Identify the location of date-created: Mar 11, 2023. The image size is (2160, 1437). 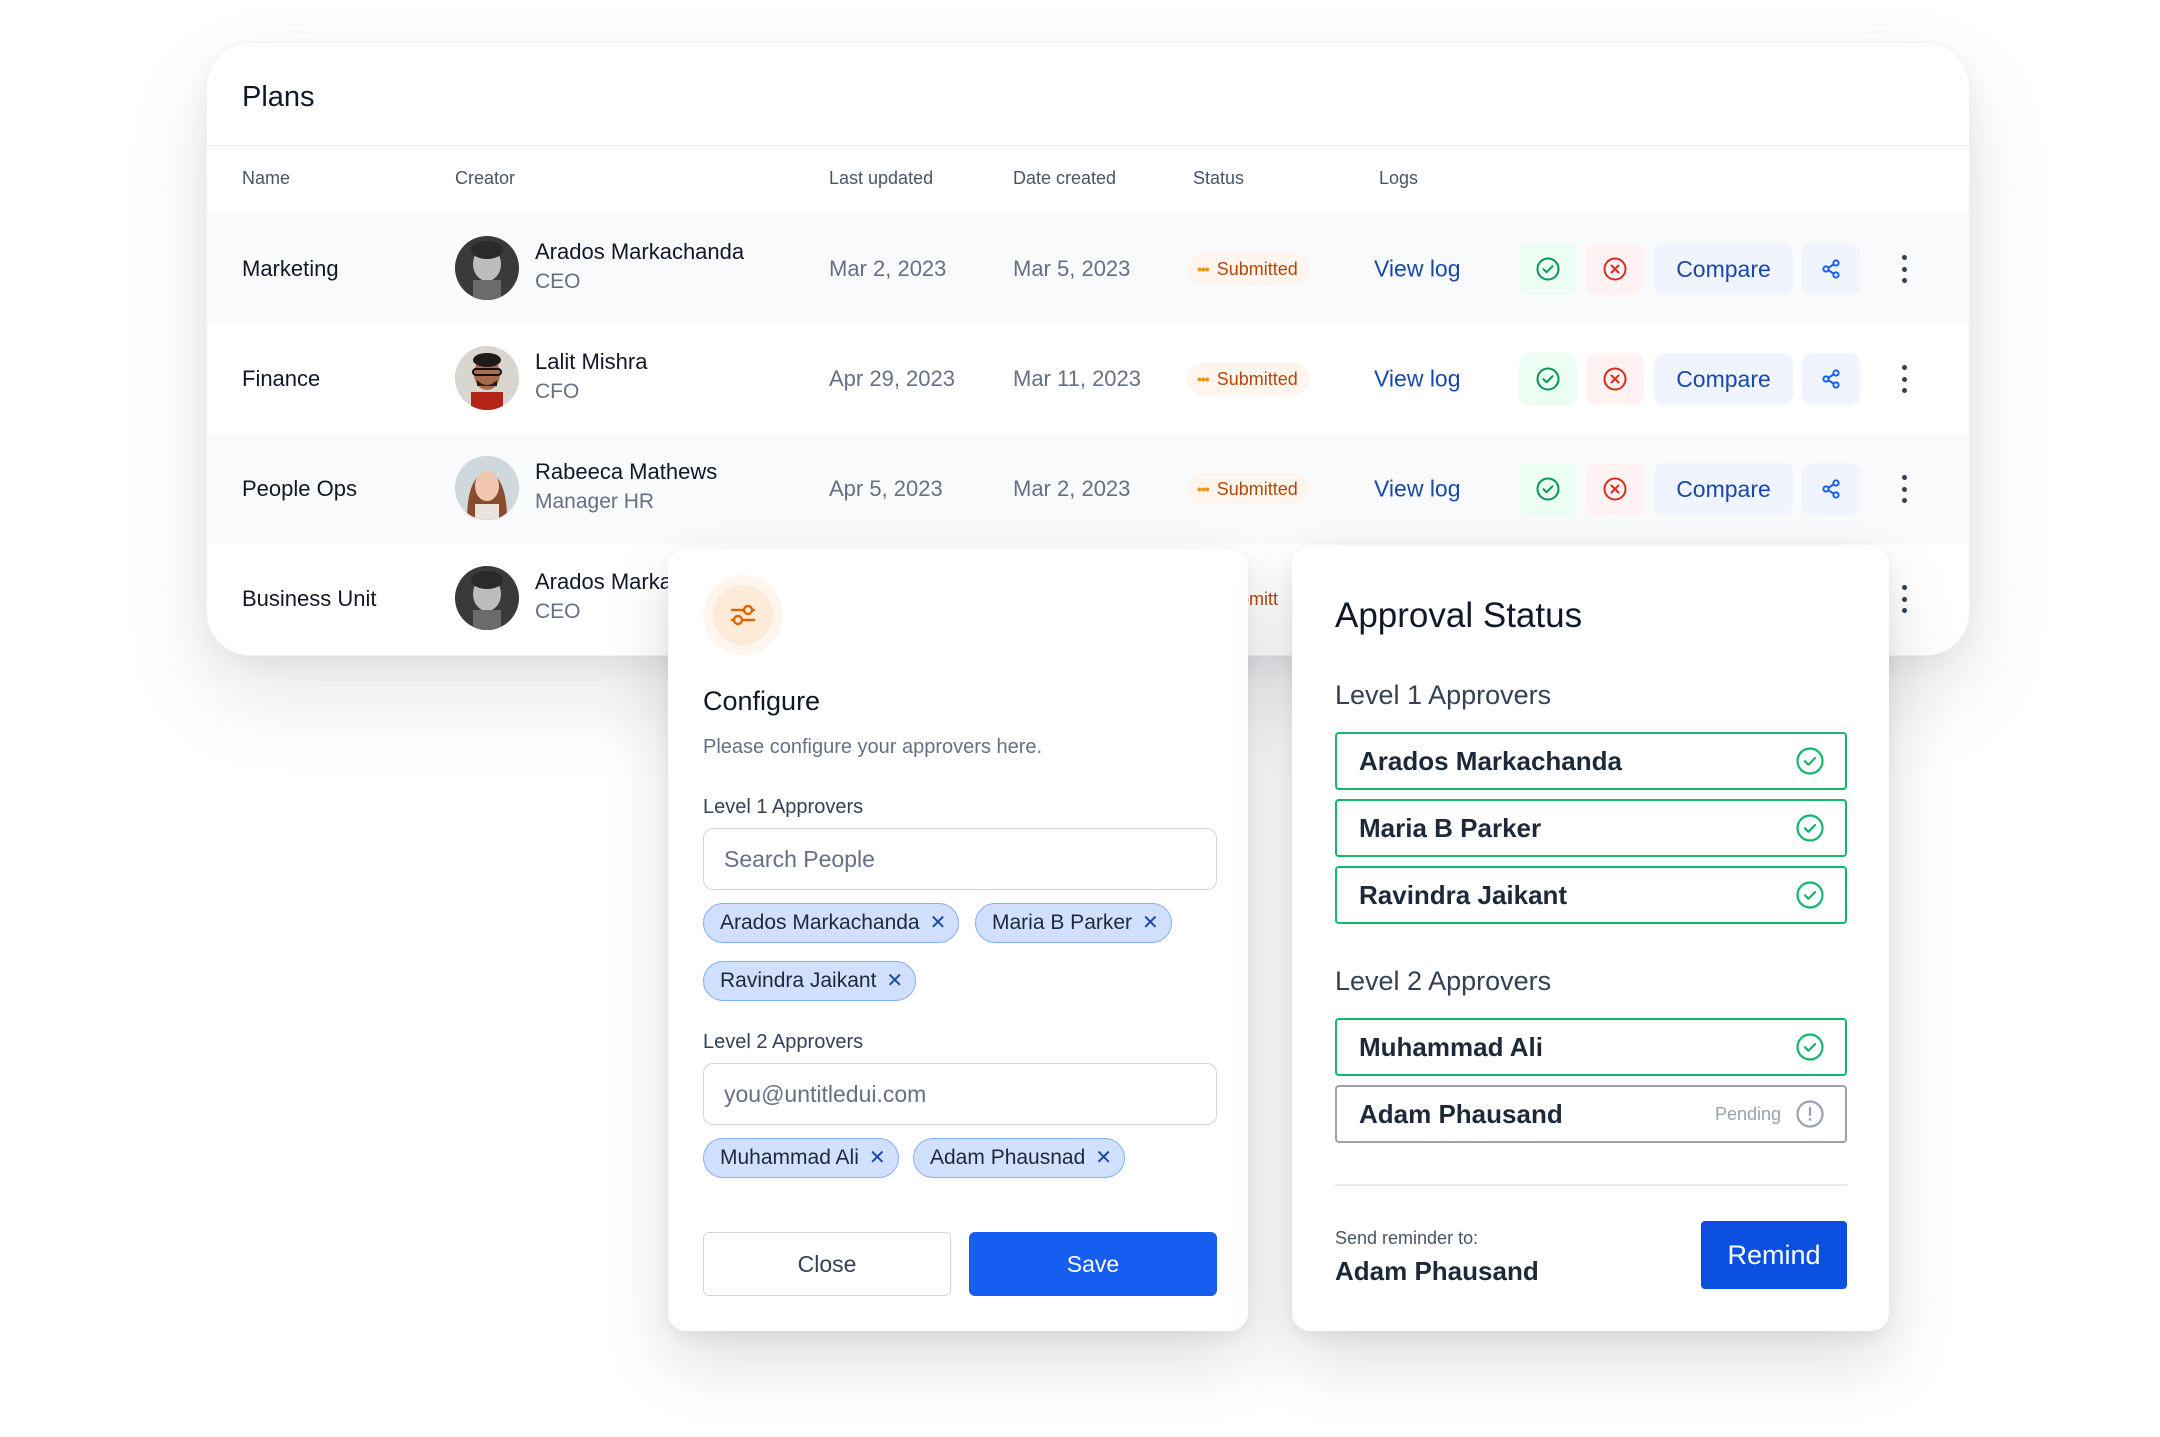
(1077, 378).